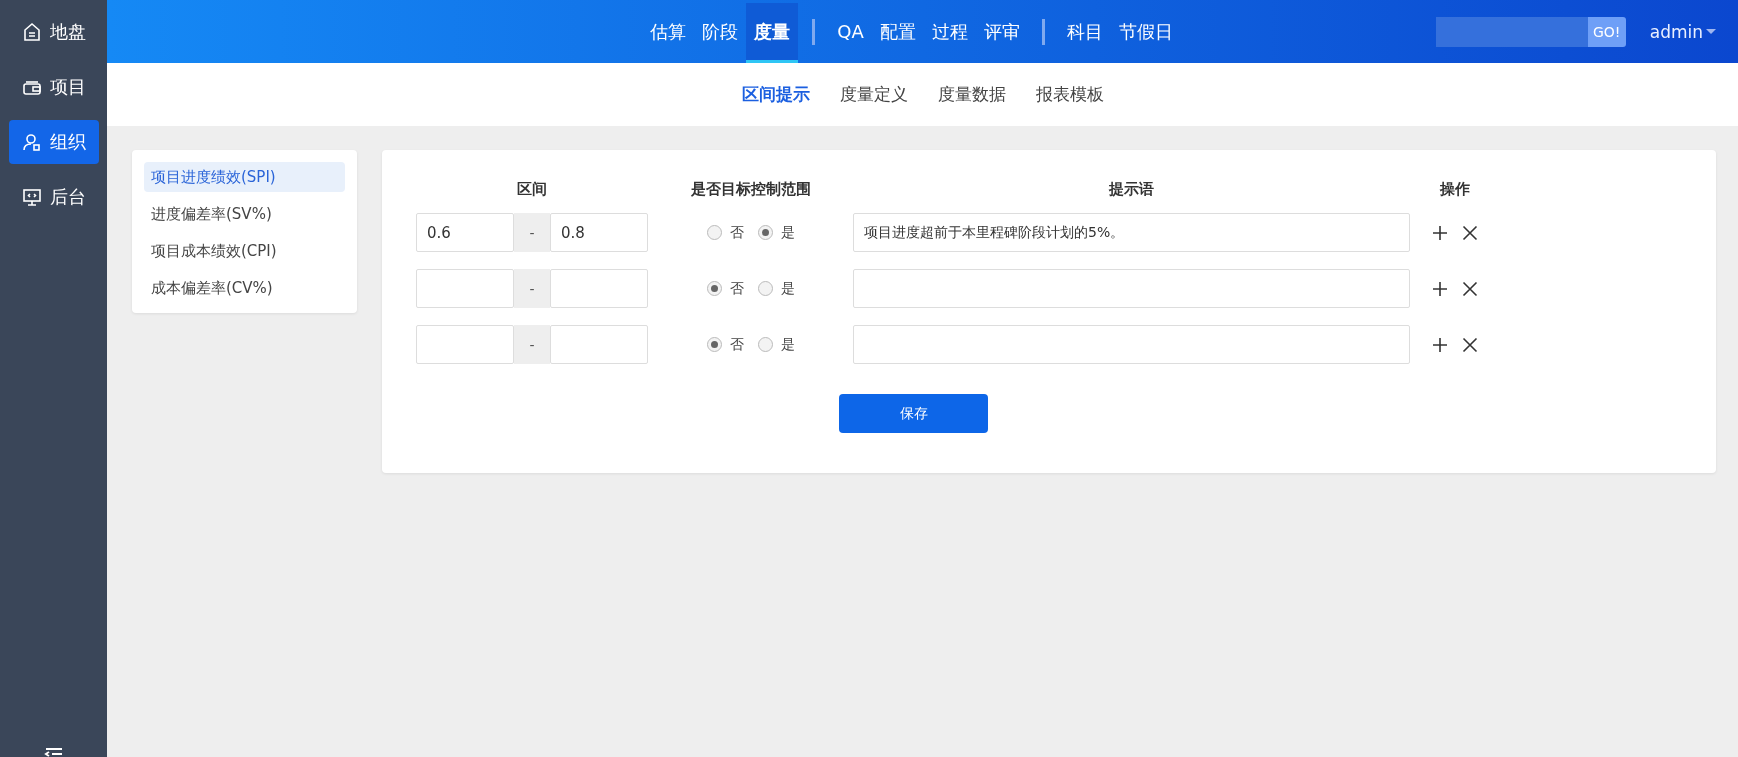 This screenshot has width=1738, height=757. Describe the element at coordinates (31, 142) in the screenshot. I see `user-icon` at that location.